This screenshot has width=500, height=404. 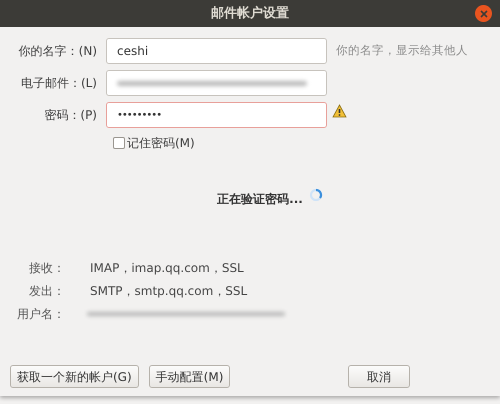 What do you see at coordinates (119, 143) in the screenshot?
I see `checkbox` at bounding box center [119, 143].